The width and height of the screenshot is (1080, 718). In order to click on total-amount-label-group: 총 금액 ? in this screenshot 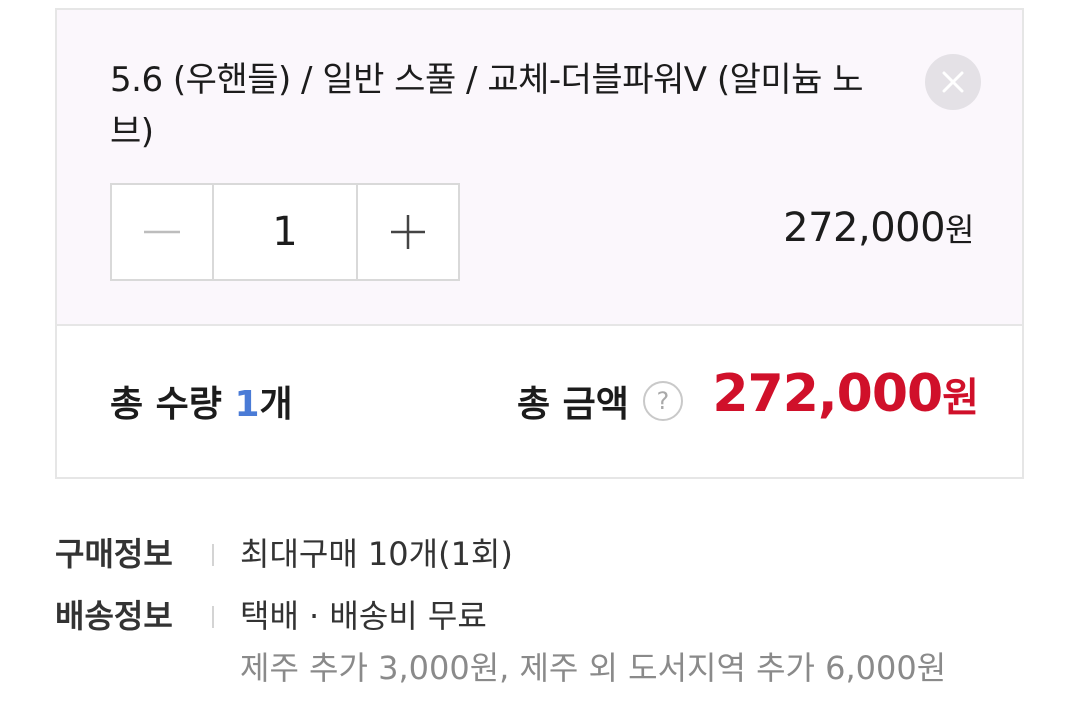, I will do `click(600, 401)`.